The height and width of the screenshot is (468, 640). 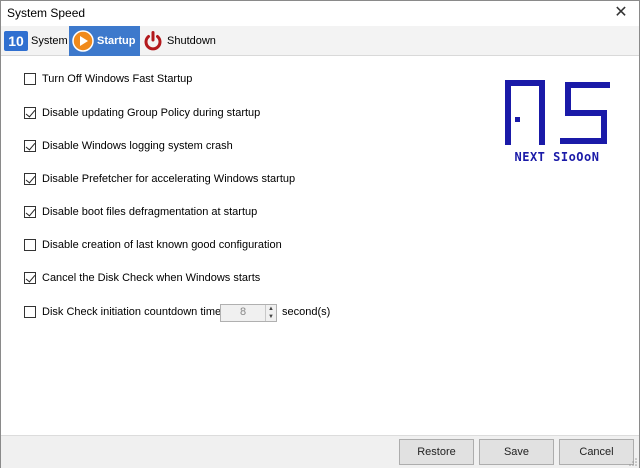 What do you see at coordinates (621, 13) in the screenshot?
I see `close-icon: ✕` at bounding box center [621, 13].